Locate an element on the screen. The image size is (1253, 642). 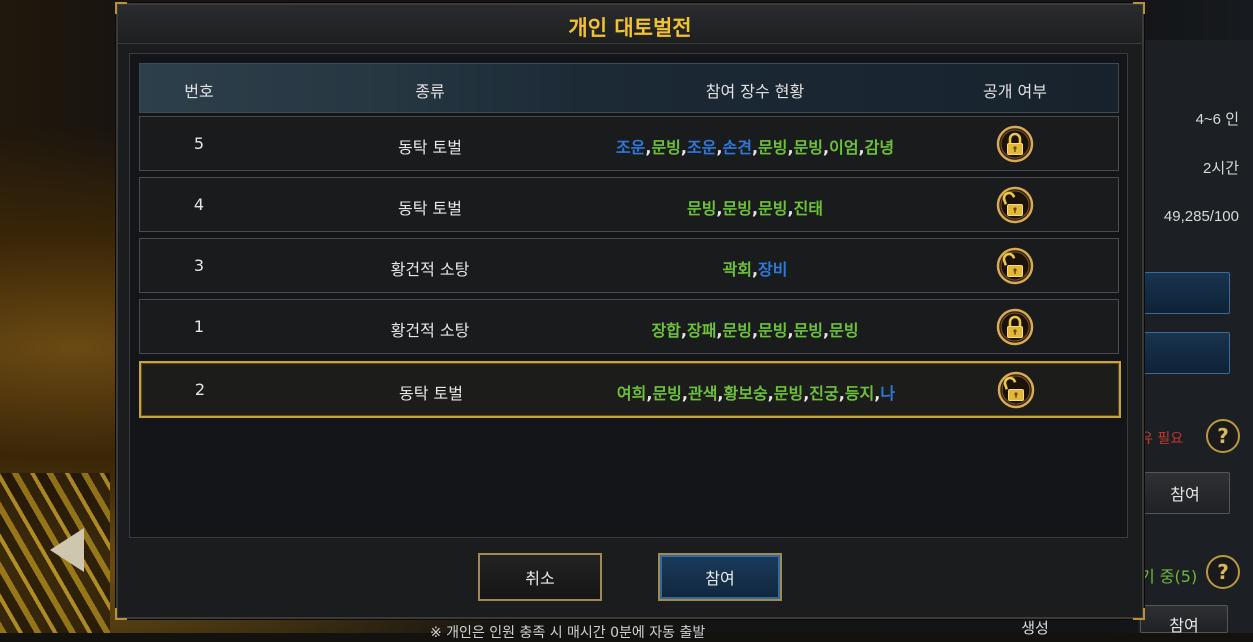
participant-name: 관색 is located at coordinates (702, 393).